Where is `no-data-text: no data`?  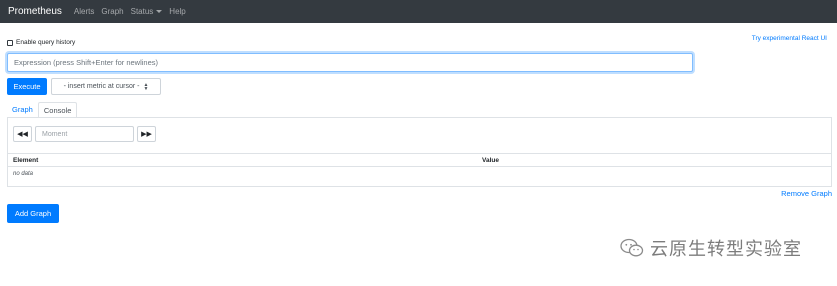 no-data-text: no data is located at coordinates (23, 174).